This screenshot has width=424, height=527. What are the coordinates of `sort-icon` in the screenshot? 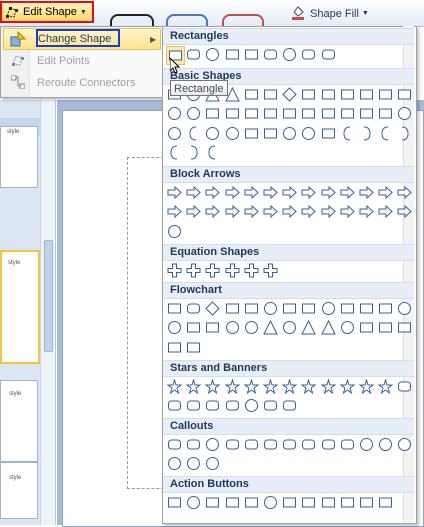 It's located at (289, 327).